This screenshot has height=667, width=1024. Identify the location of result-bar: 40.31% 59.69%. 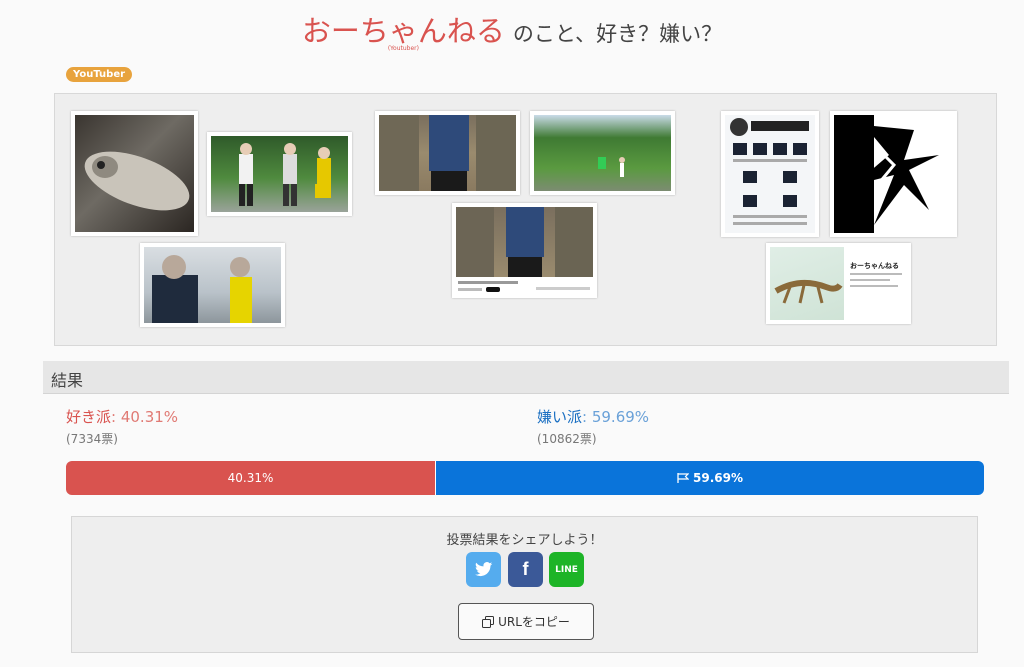
(525, 478).